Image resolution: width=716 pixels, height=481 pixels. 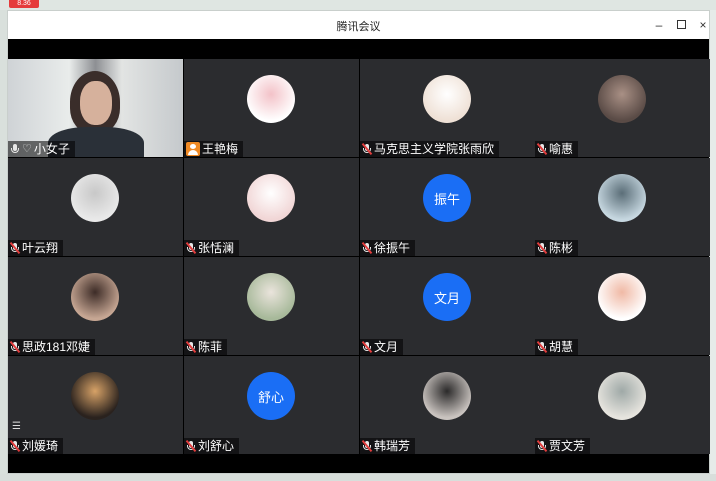 I want to click on participant-name: 陈彬, so click(x=561, y=248).